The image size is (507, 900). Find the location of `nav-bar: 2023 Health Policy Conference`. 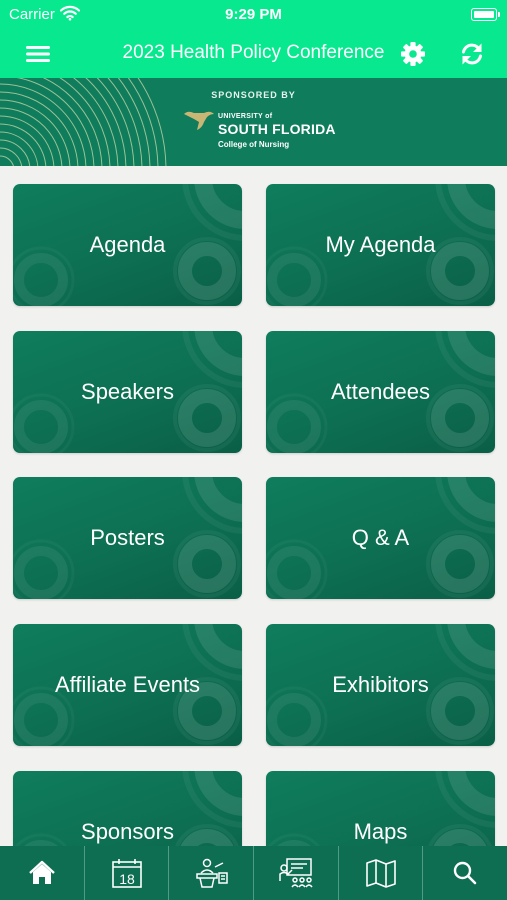

nav-bar: 2023 Health Policy Conference is located at coordinates (253, 54).